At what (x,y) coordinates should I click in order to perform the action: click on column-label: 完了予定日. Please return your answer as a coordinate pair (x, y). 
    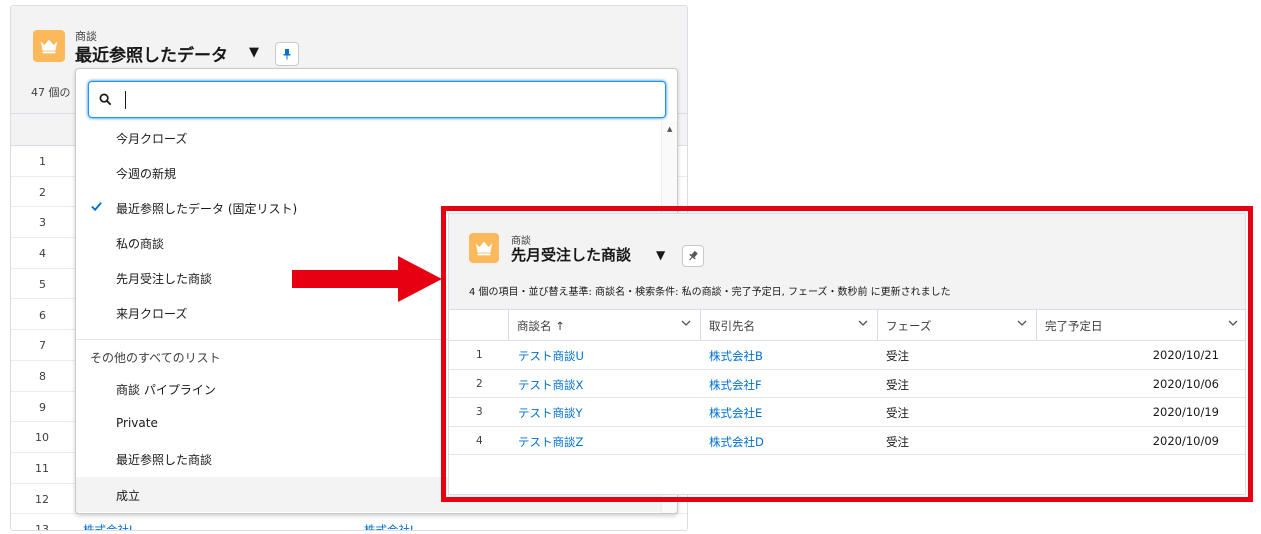
    Looking at the image, I should click on (1074, 326).